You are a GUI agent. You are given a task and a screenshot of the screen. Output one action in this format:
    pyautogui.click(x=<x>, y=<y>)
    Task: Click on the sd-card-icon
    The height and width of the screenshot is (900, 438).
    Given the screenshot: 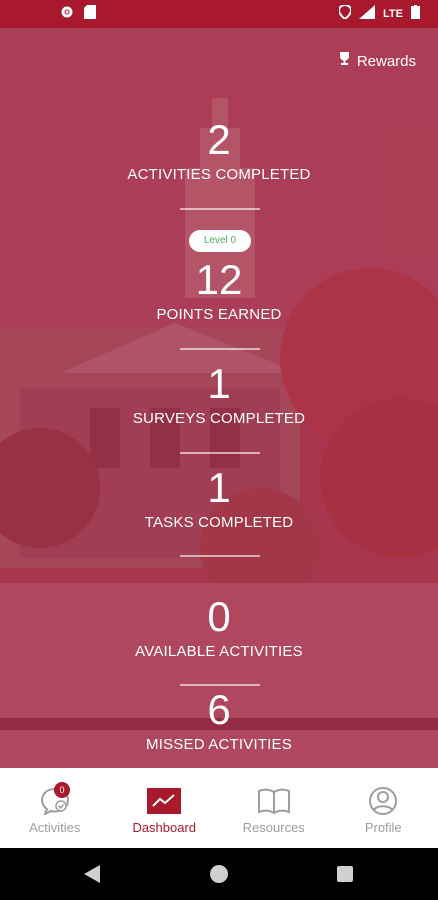 What is the action you would take?
    pyautogui.click(x=90, y=14)
    